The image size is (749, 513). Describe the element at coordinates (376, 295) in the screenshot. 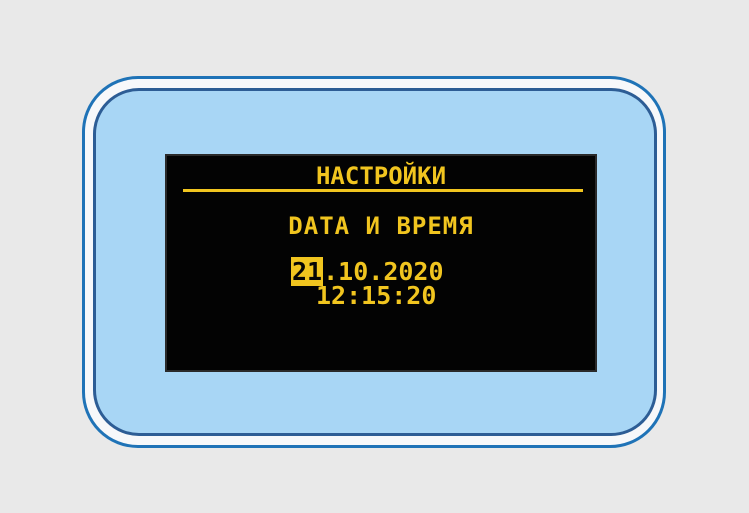

I see `time-value: 12:15:20` at that location.